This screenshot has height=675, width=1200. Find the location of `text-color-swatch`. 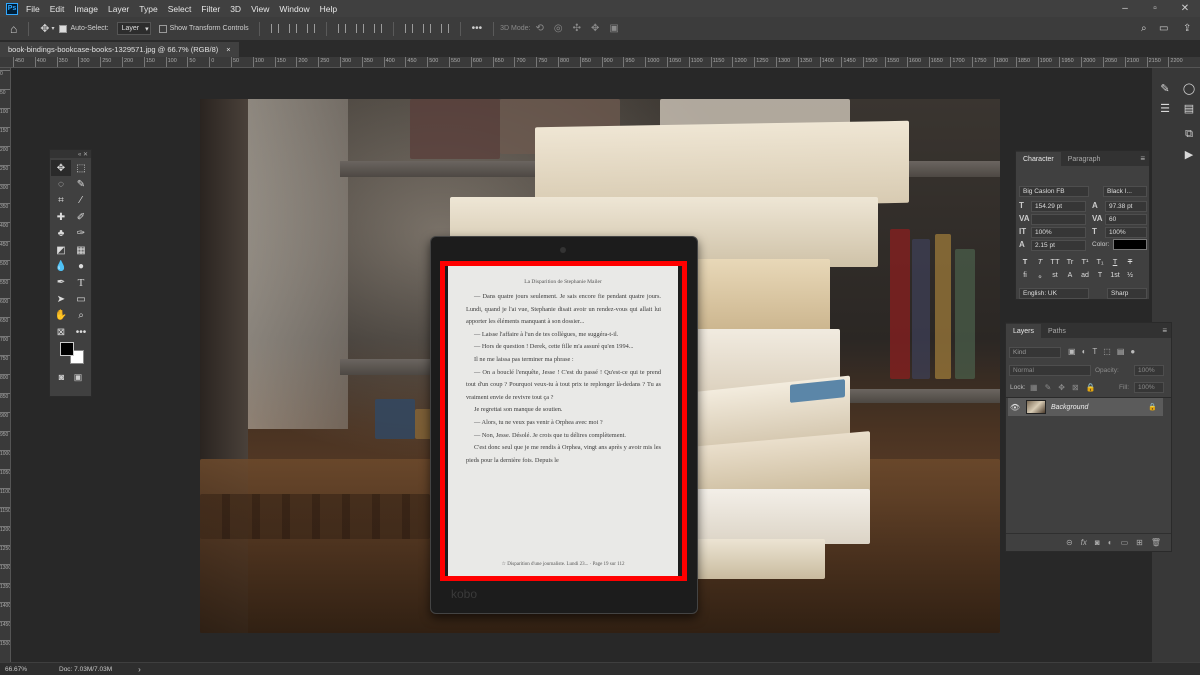

text-color-swatch is located at coordinates (1130, 244).